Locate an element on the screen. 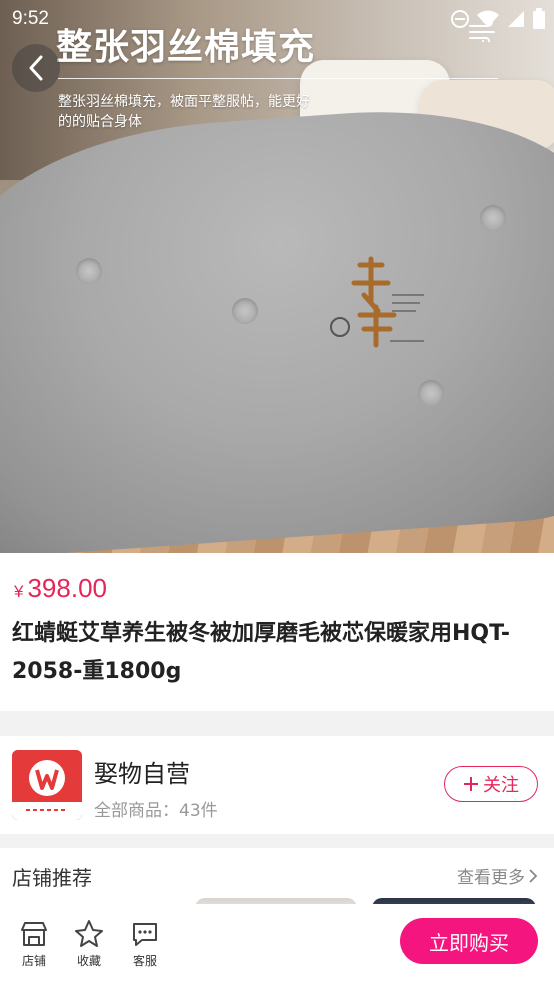 This screenshot has height=984, width=554. battery-icon is located at coordinates (539, 18).